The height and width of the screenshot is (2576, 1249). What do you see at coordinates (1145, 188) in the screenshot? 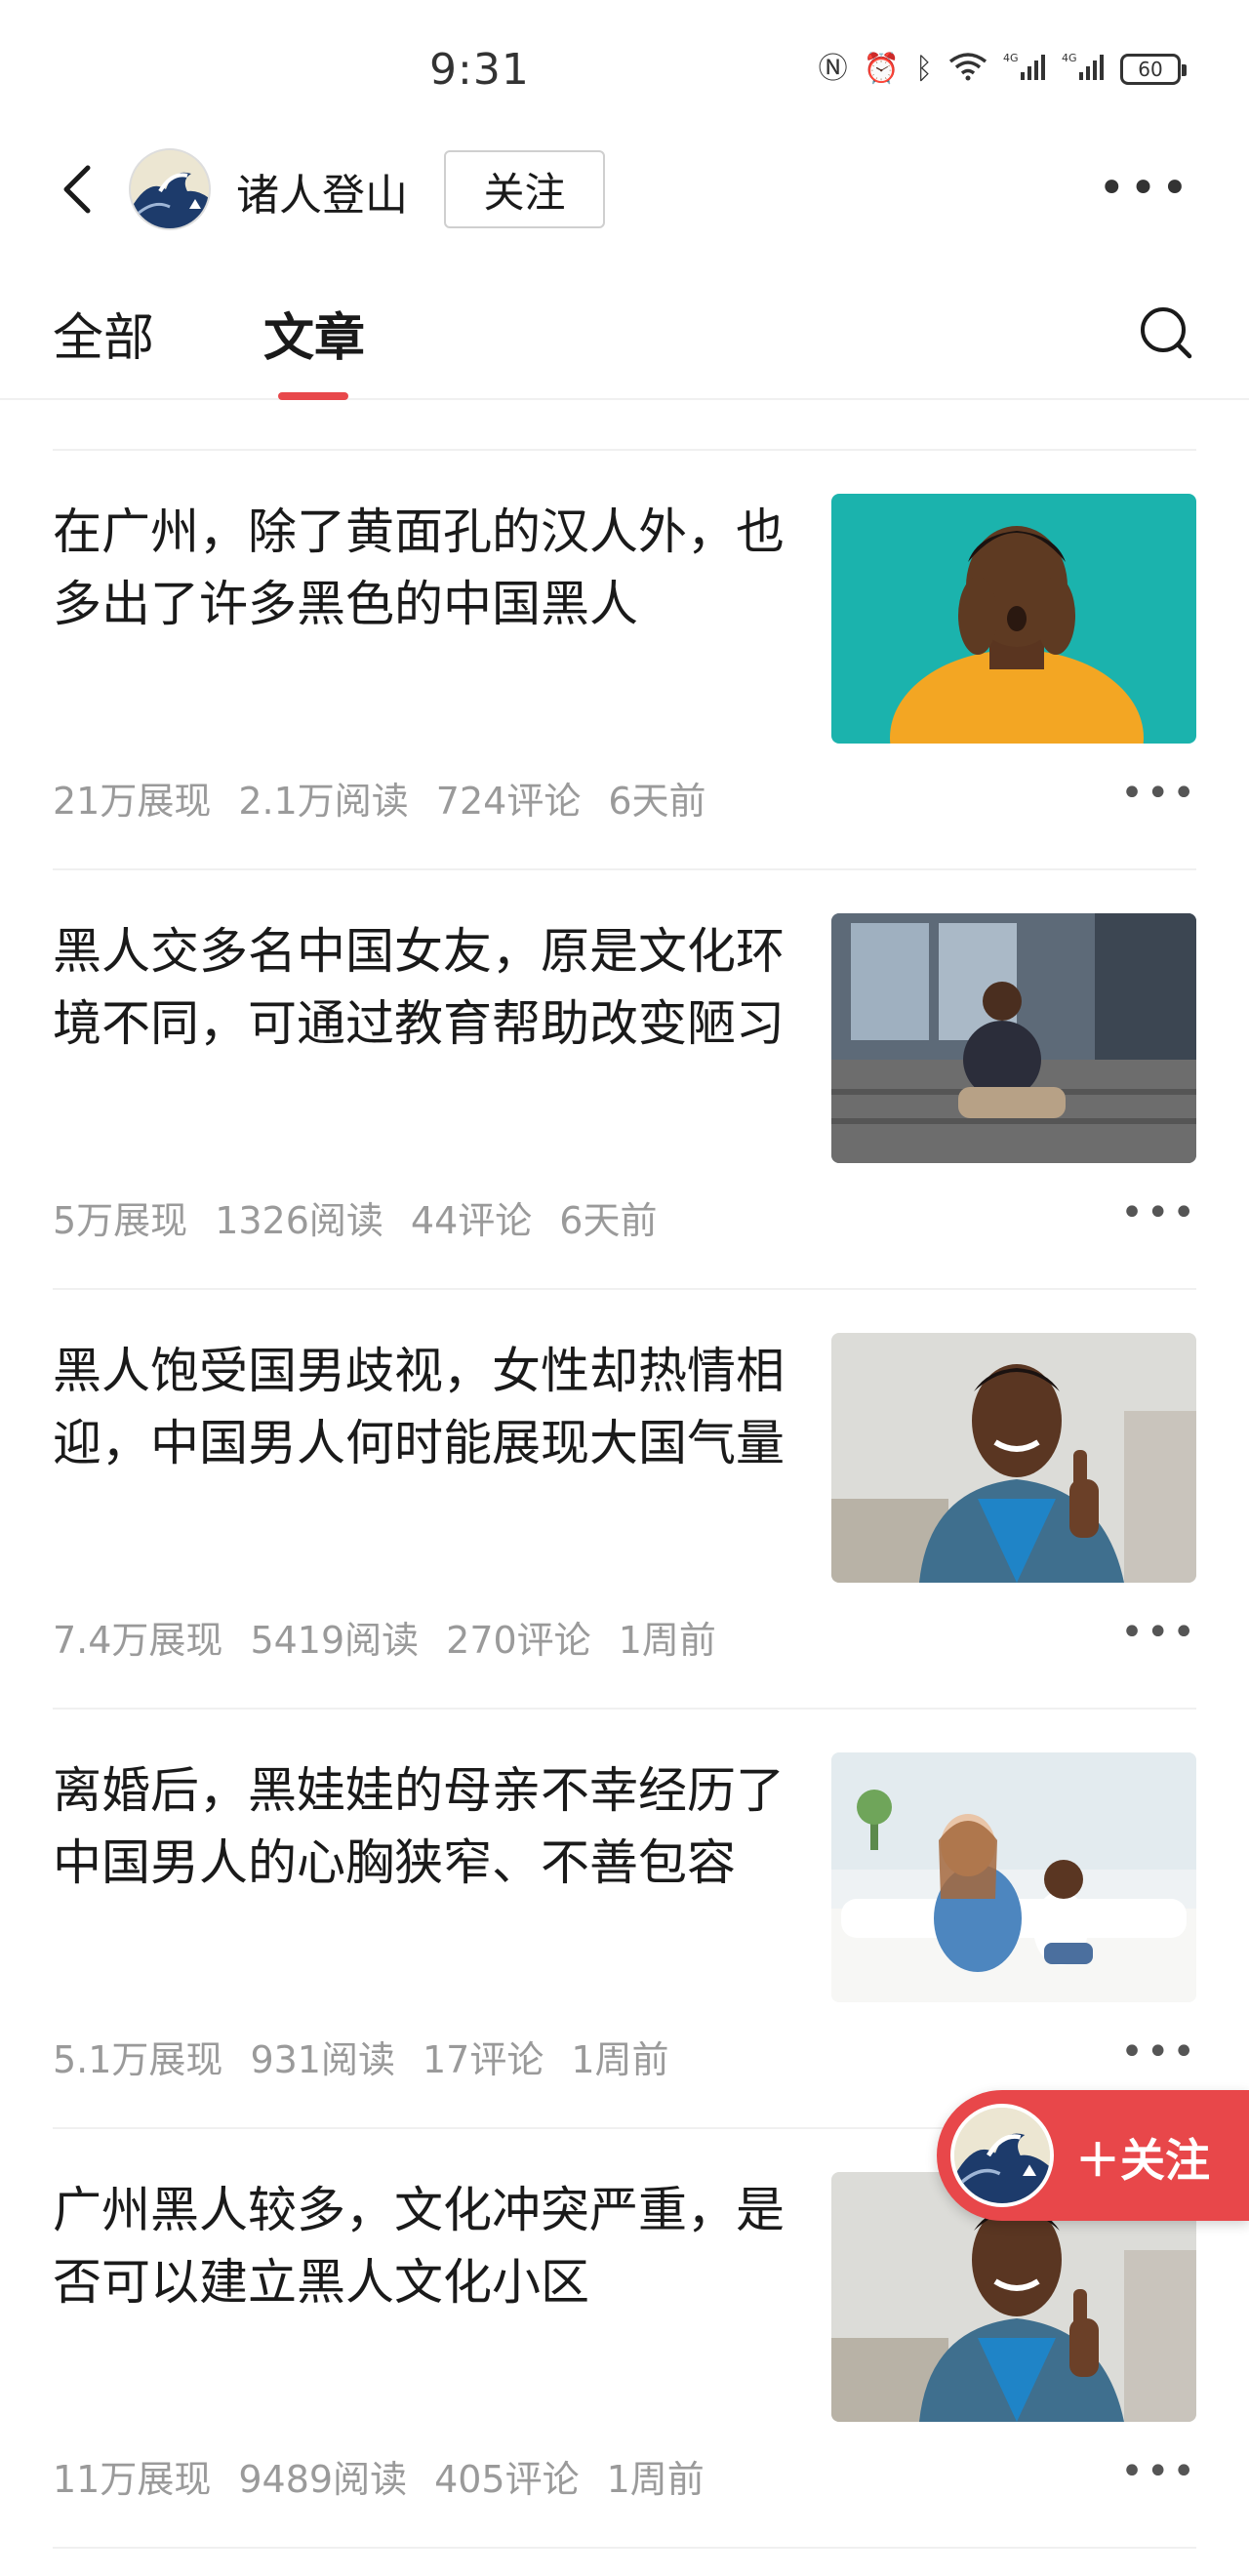
I see `more-options-icon: •••` at bounding box center [1145, 188].